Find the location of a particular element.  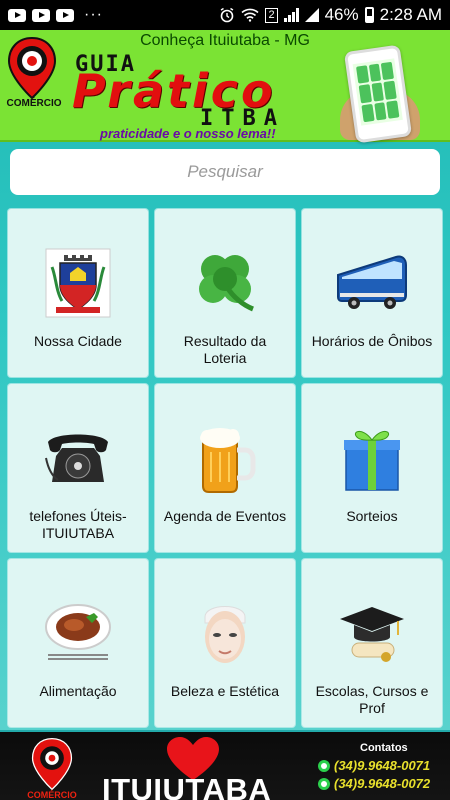

tile-label: Sorteios is located at coordinates (372, 516).